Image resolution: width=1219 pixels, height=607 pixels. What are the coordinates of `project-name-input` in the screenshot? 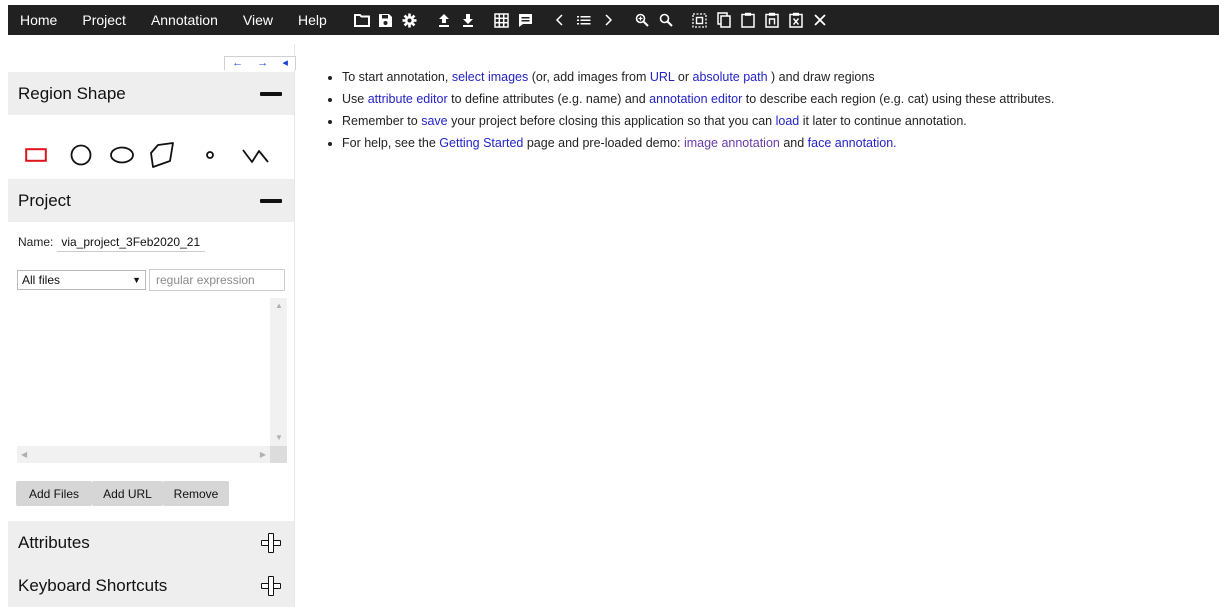 It's located at (131, 242).